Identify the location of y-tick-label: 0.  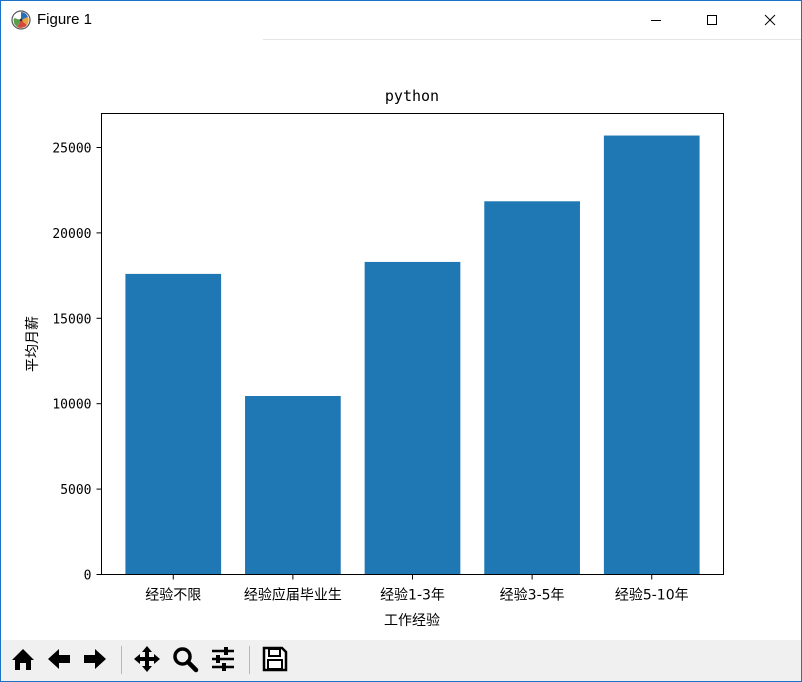
(88, 576).